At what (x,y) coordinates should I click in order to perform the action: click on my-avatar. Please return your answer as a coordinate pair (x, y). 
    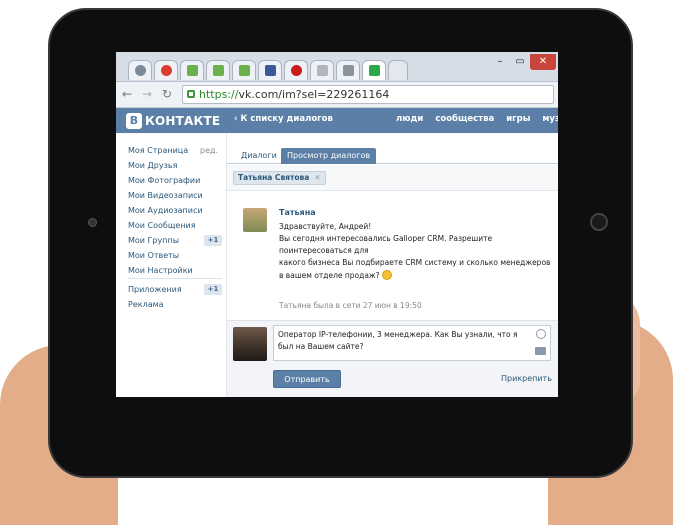
    Looking at the image, I should click on (250, 344).